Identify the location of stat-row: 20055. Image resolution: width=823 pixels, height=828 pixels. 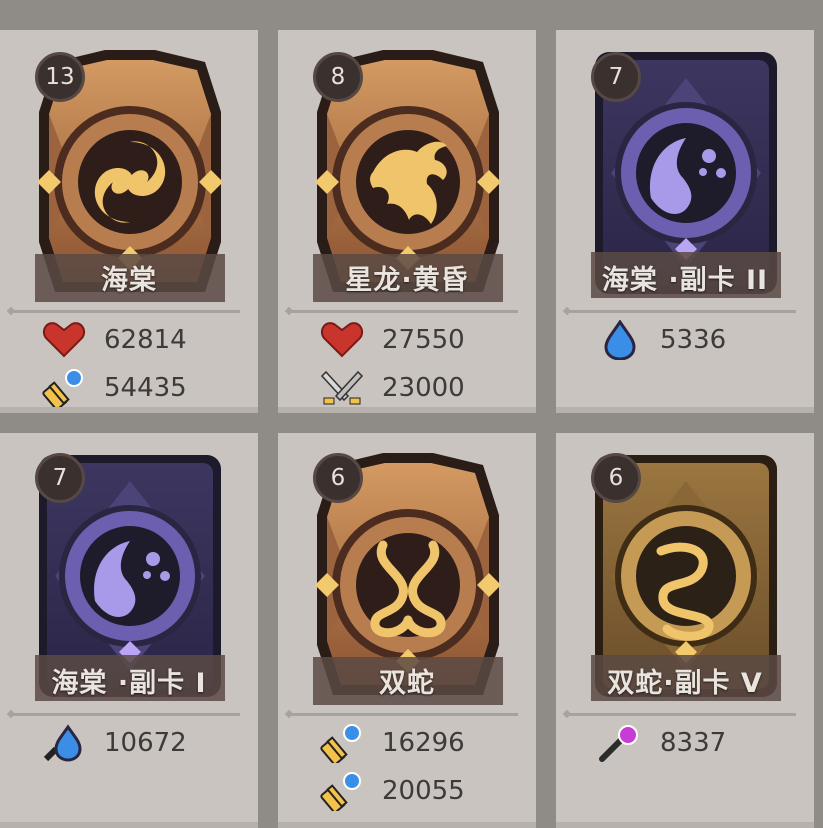
(392, 791).